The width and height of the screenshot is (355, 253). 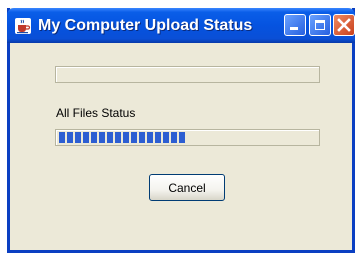 What do you see at coordinates (320, 25) in the screenshot?
I see `maximize-icon` at bounding box center [320, 25].